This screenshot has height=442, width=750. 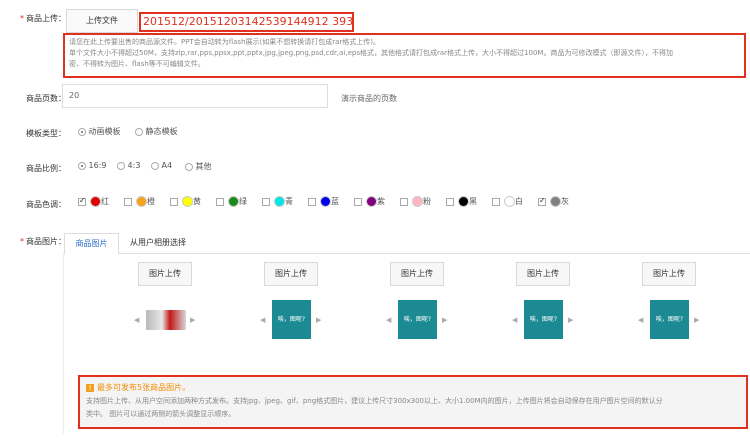 I want to click on color-option-label: 黑, so click(x=473, y=201).